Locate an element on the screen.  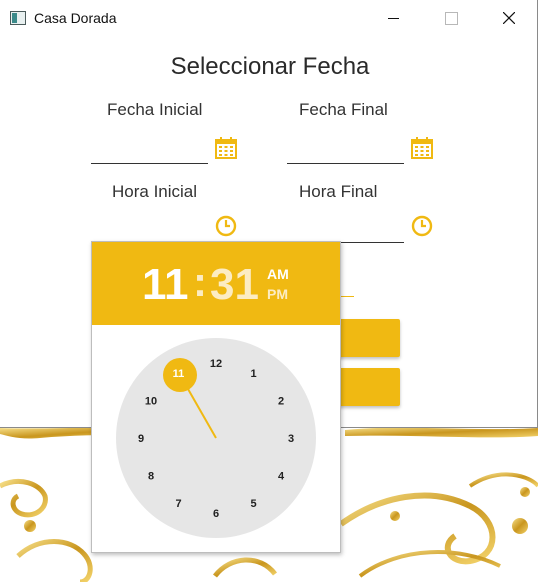
window-title: Casa Dorada is located at coordinates (75, 18).